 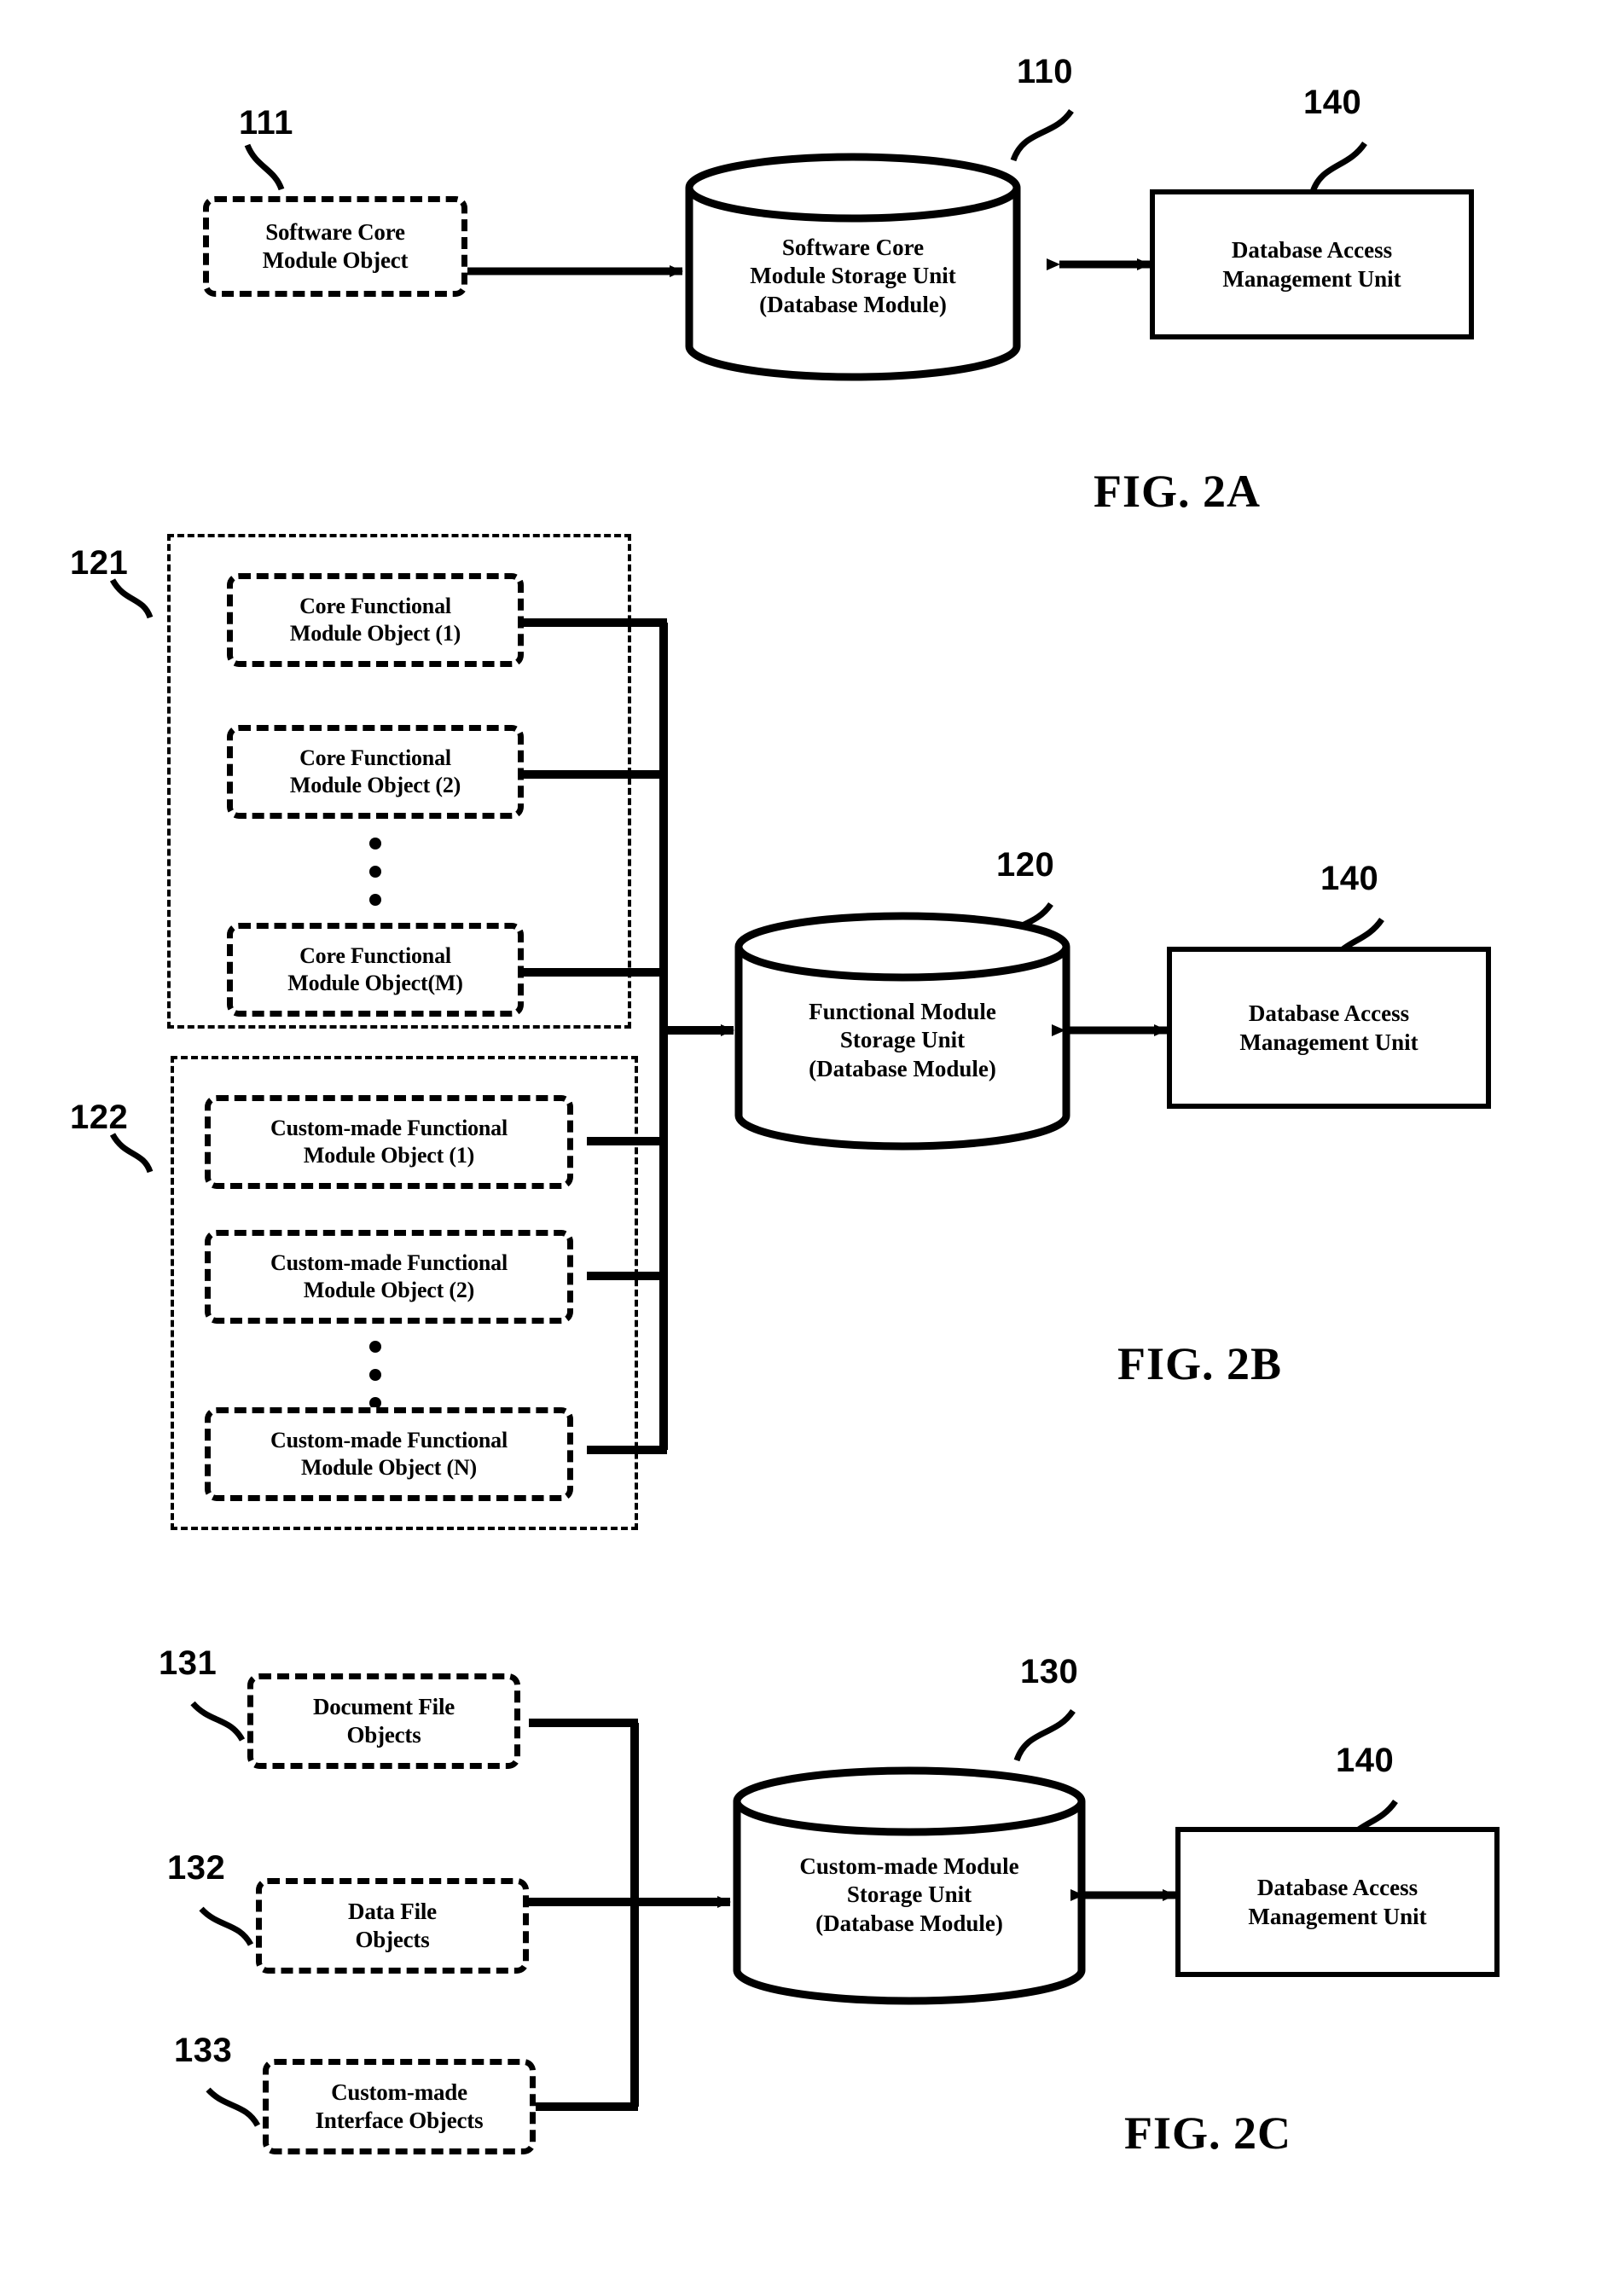 I want to click on label-line-1: Document File, so click(x=383, y=1707).